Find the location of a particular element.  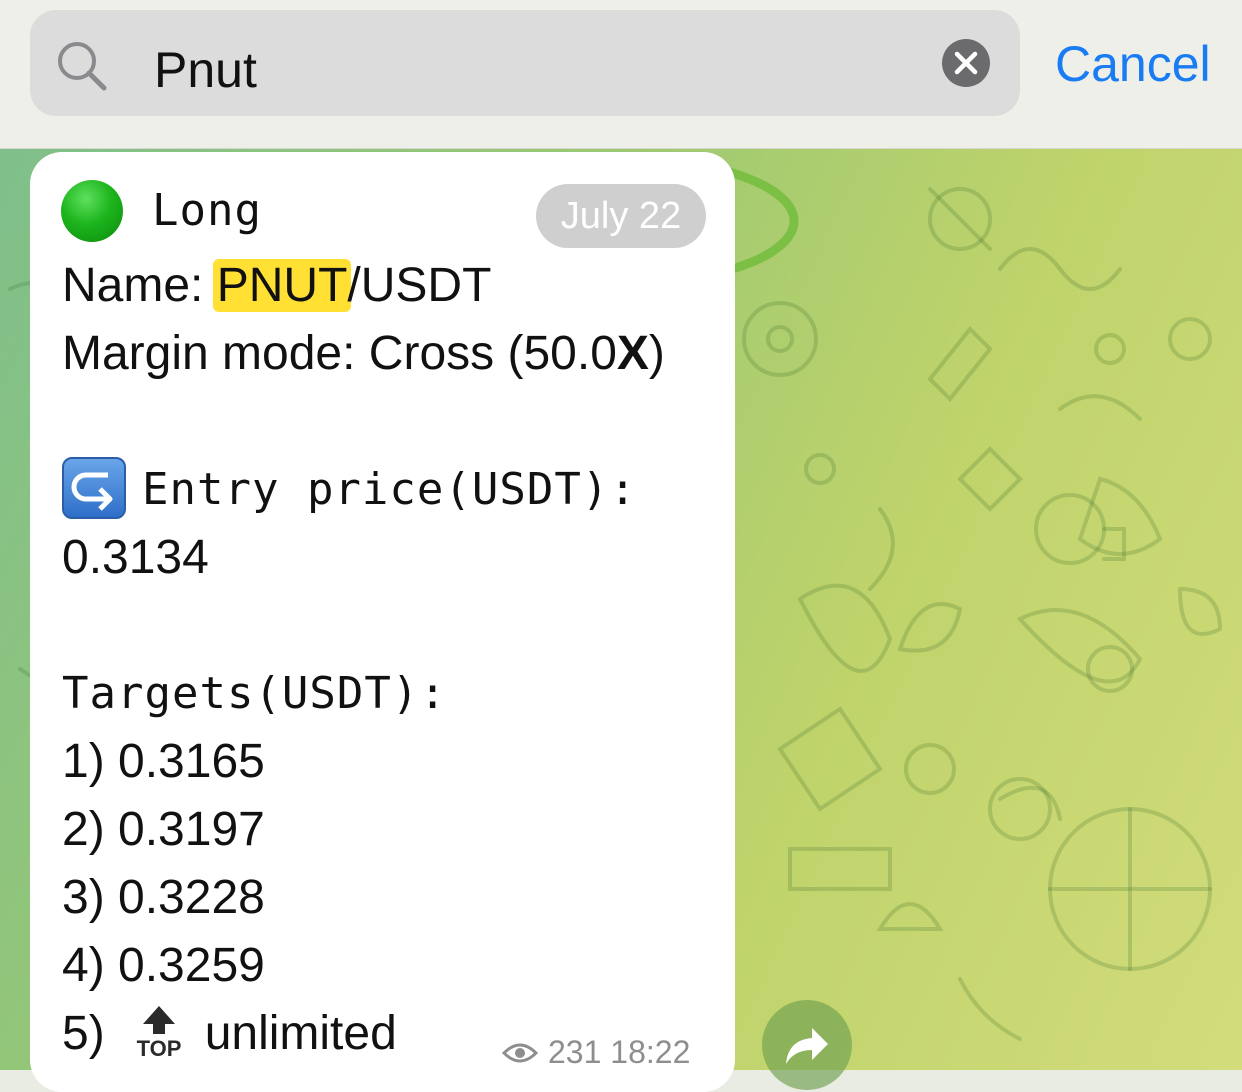

margin-mode-line: Margin mode: Cross (50.0X) is located at coordinates (363, 354).